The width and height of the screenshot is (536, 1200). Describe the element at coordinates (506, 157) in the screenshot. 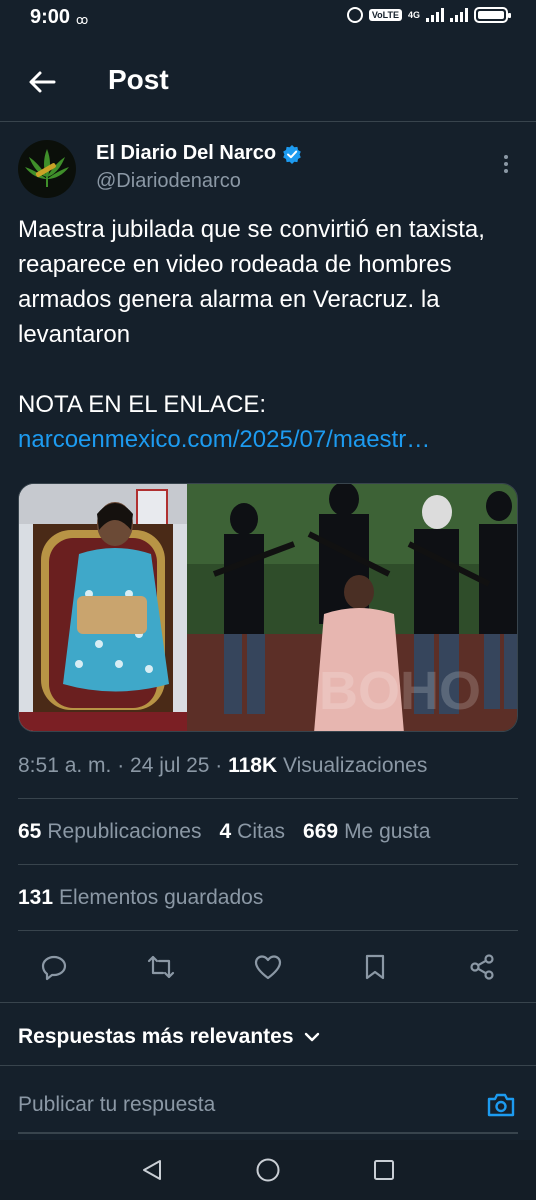

I see `more-vertical-icon` at that location.